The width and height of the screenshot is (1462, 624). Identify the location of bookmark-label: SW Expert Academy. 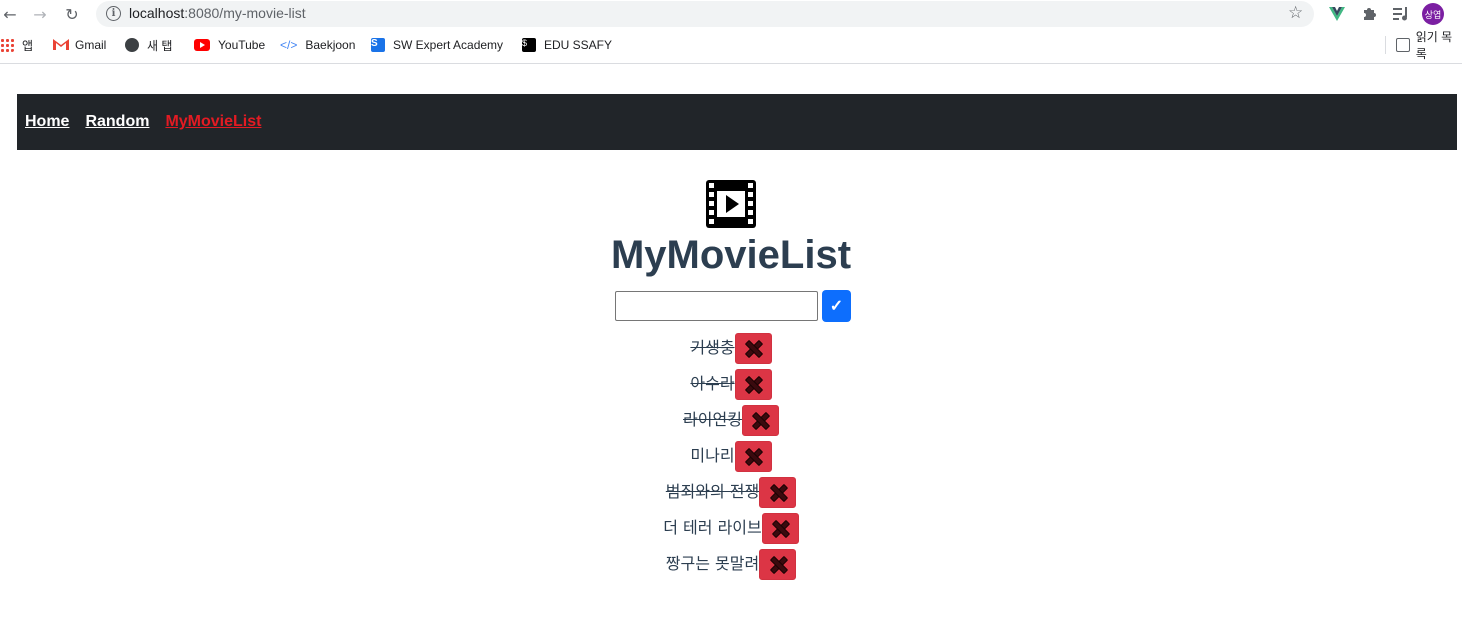
(448, 45).